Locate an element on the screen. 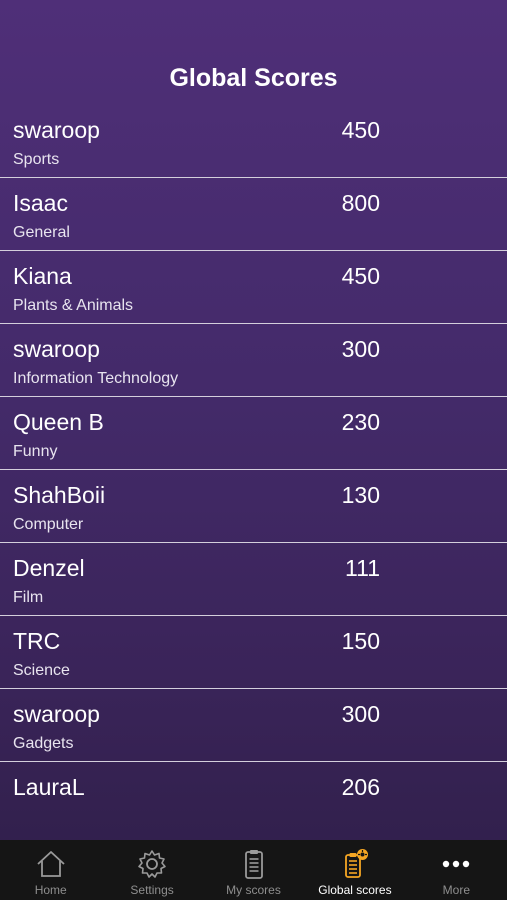 This screenshot has width=507, height=900. tab-label: My scores is located at coordinates (253, 890).